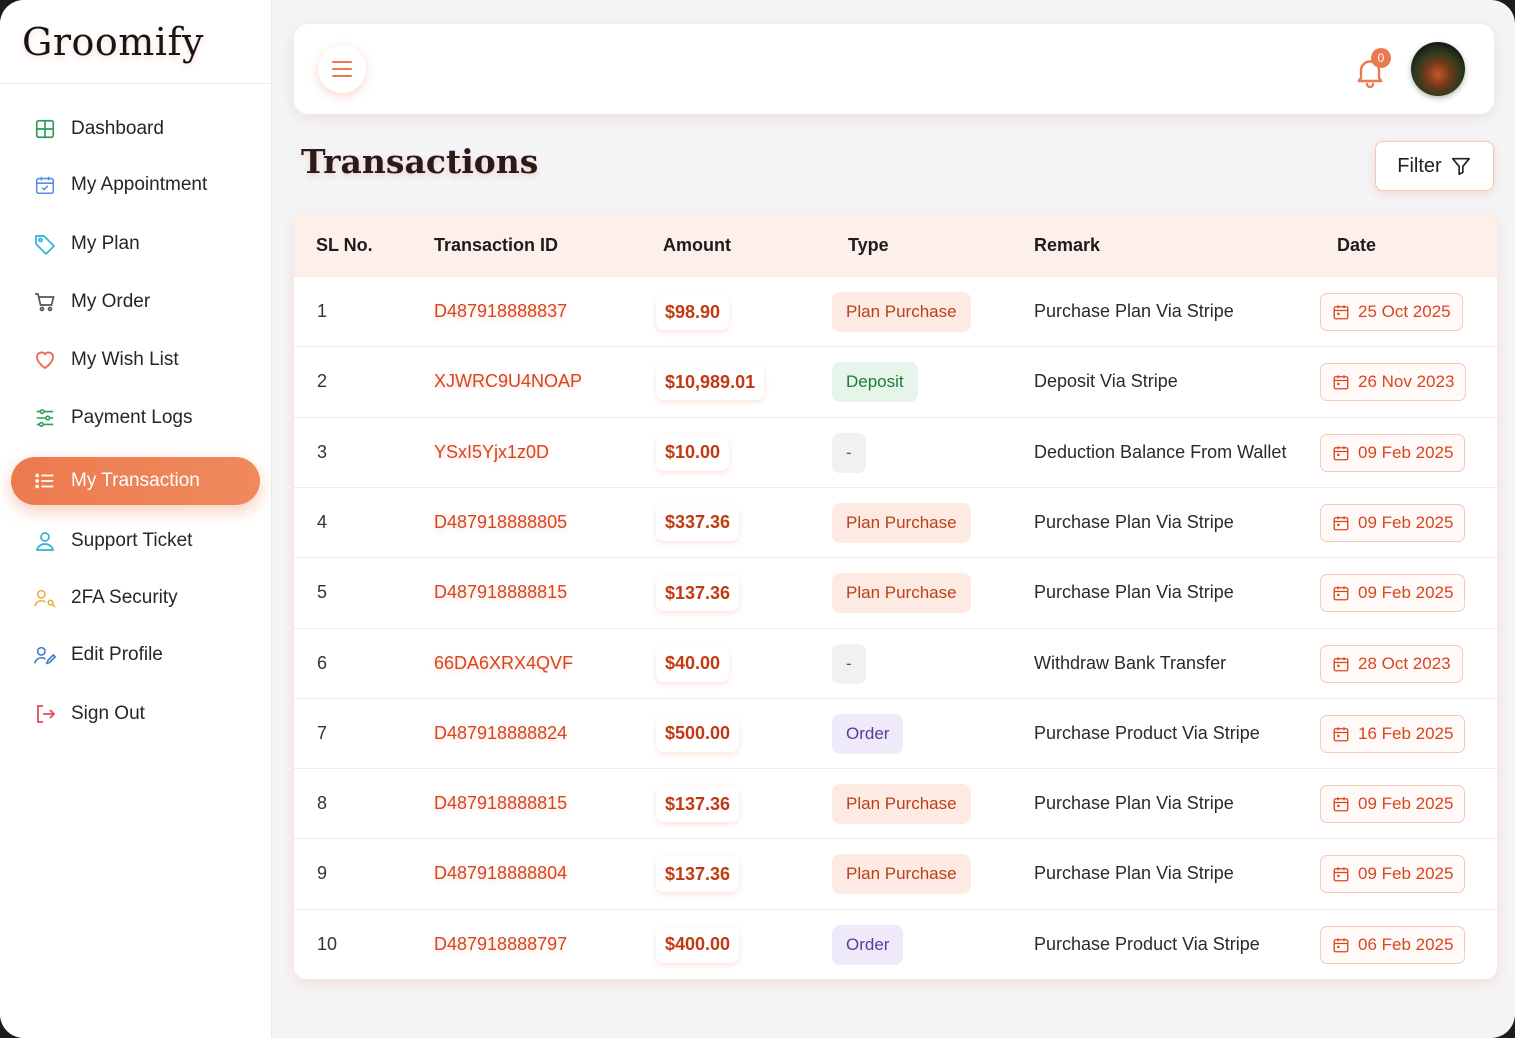 Image resolution: width=1515 pixels, height=1038 pixels. I want to click on sidebar-item-dashboard: Dashboard, so click(135, 129).